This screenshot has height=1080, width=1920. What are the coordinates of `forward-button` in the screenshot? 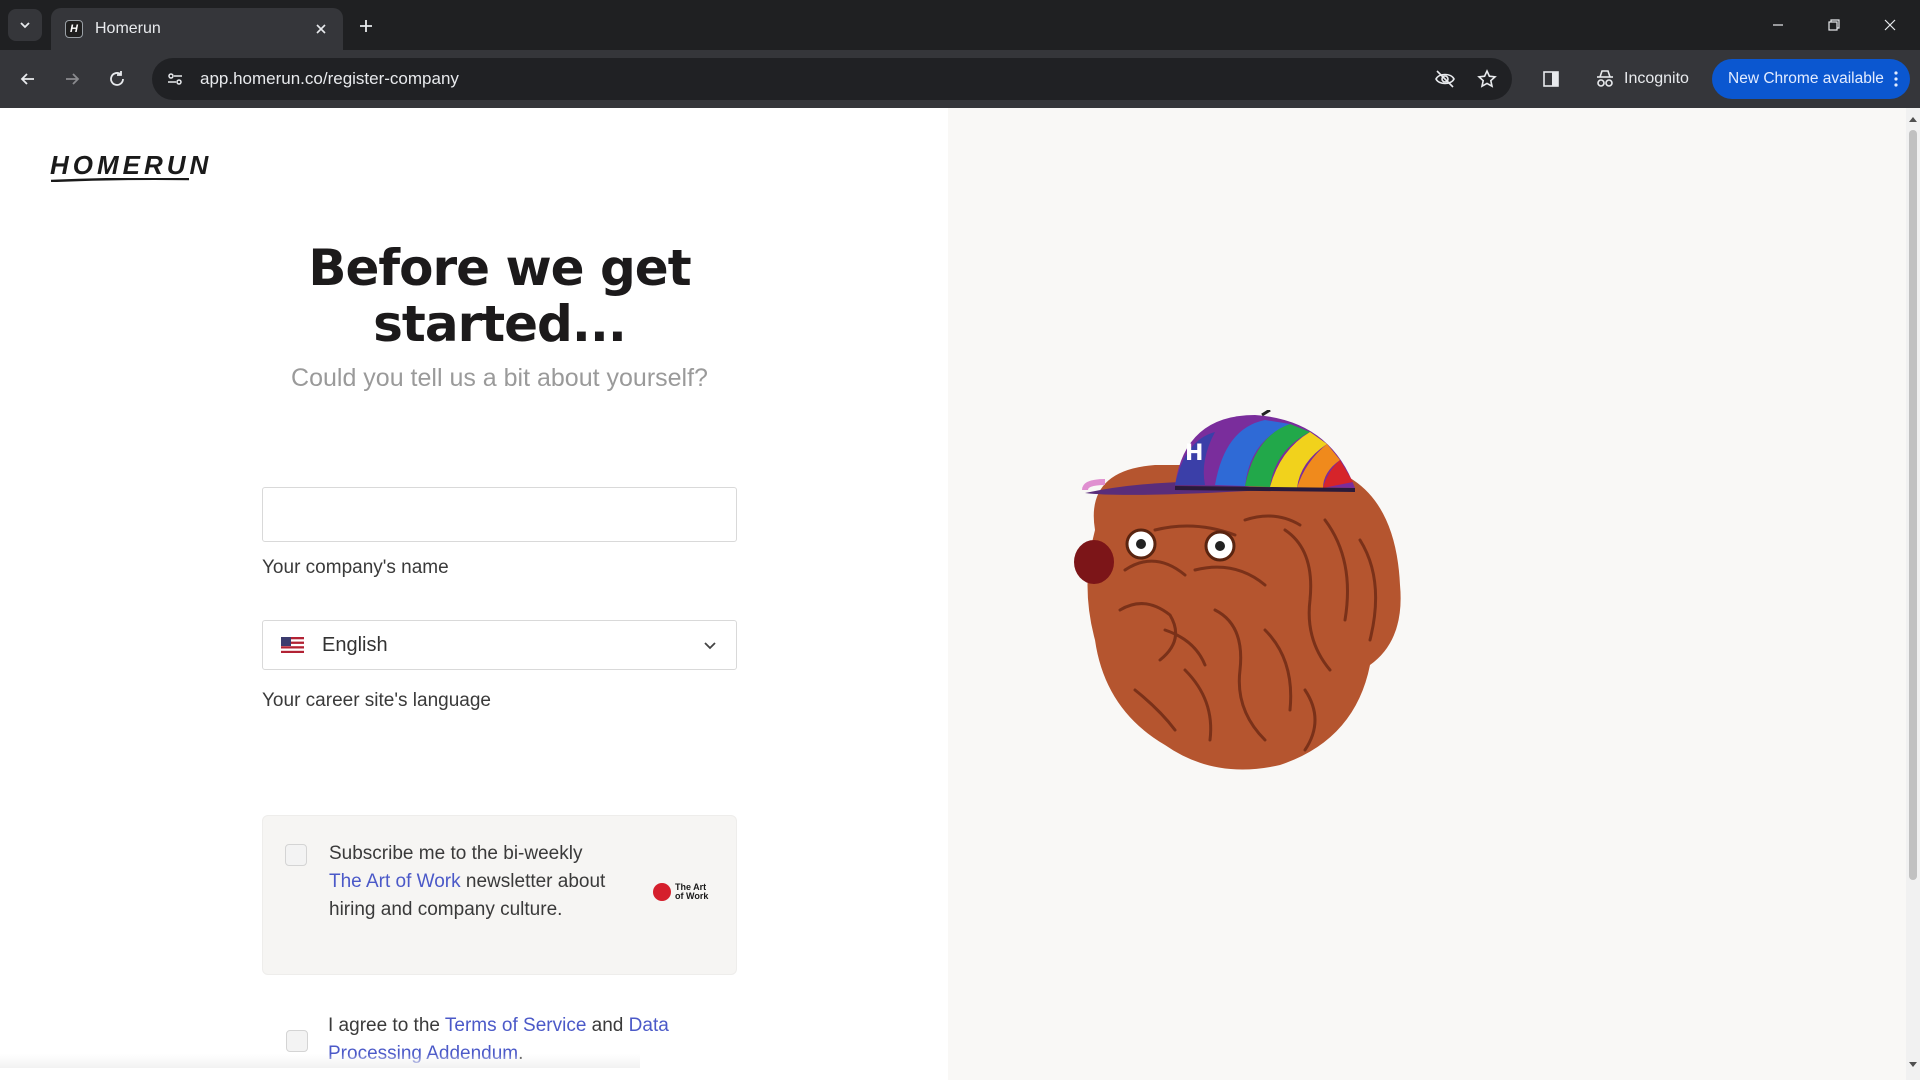 It's located at (72, 79).